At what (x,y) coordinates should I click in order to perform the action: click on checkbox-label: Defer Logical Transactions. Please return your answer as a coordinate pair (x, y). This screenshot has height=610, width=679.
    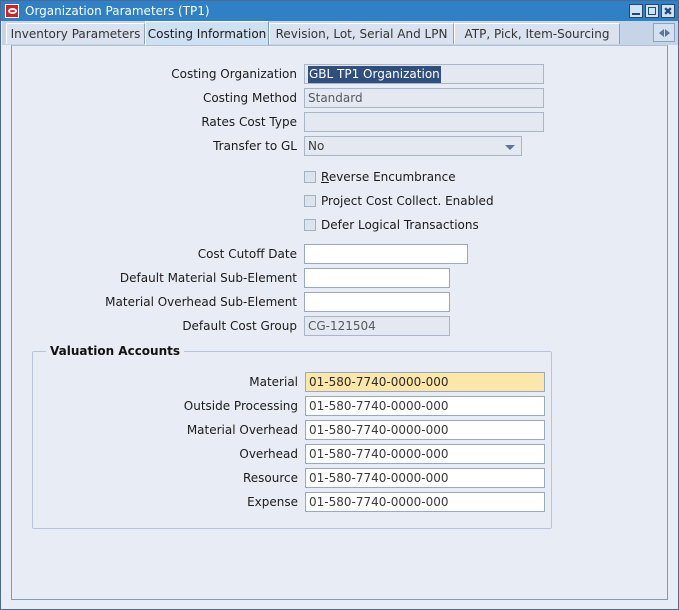
    Looking at the image, I should click on (400, 225).